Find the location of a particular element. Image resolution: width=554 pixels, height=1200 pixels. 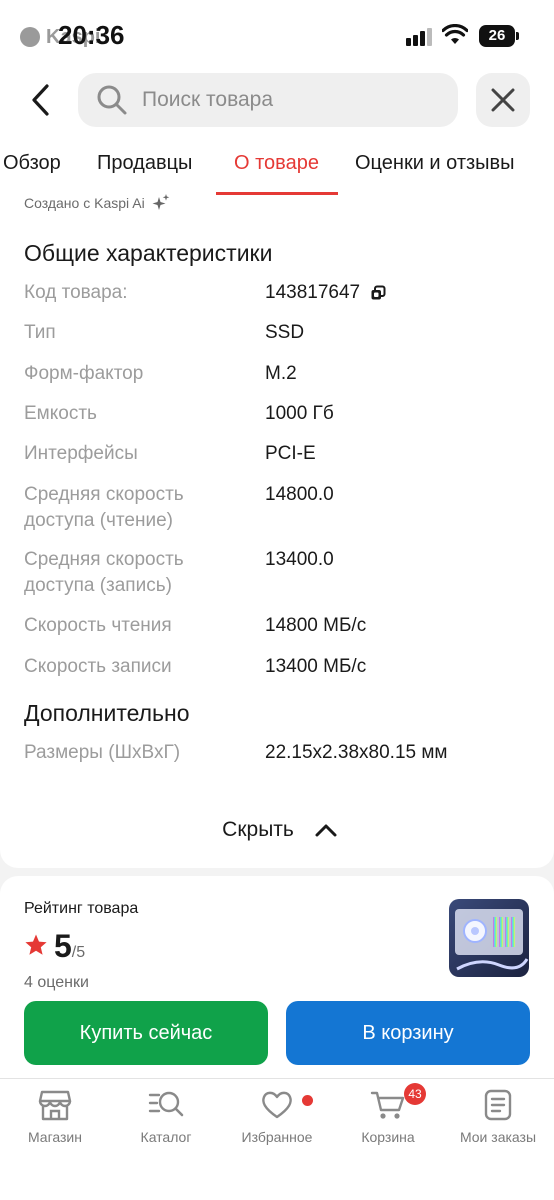

cellular-signal-icon is located at coordinates (419, 37).